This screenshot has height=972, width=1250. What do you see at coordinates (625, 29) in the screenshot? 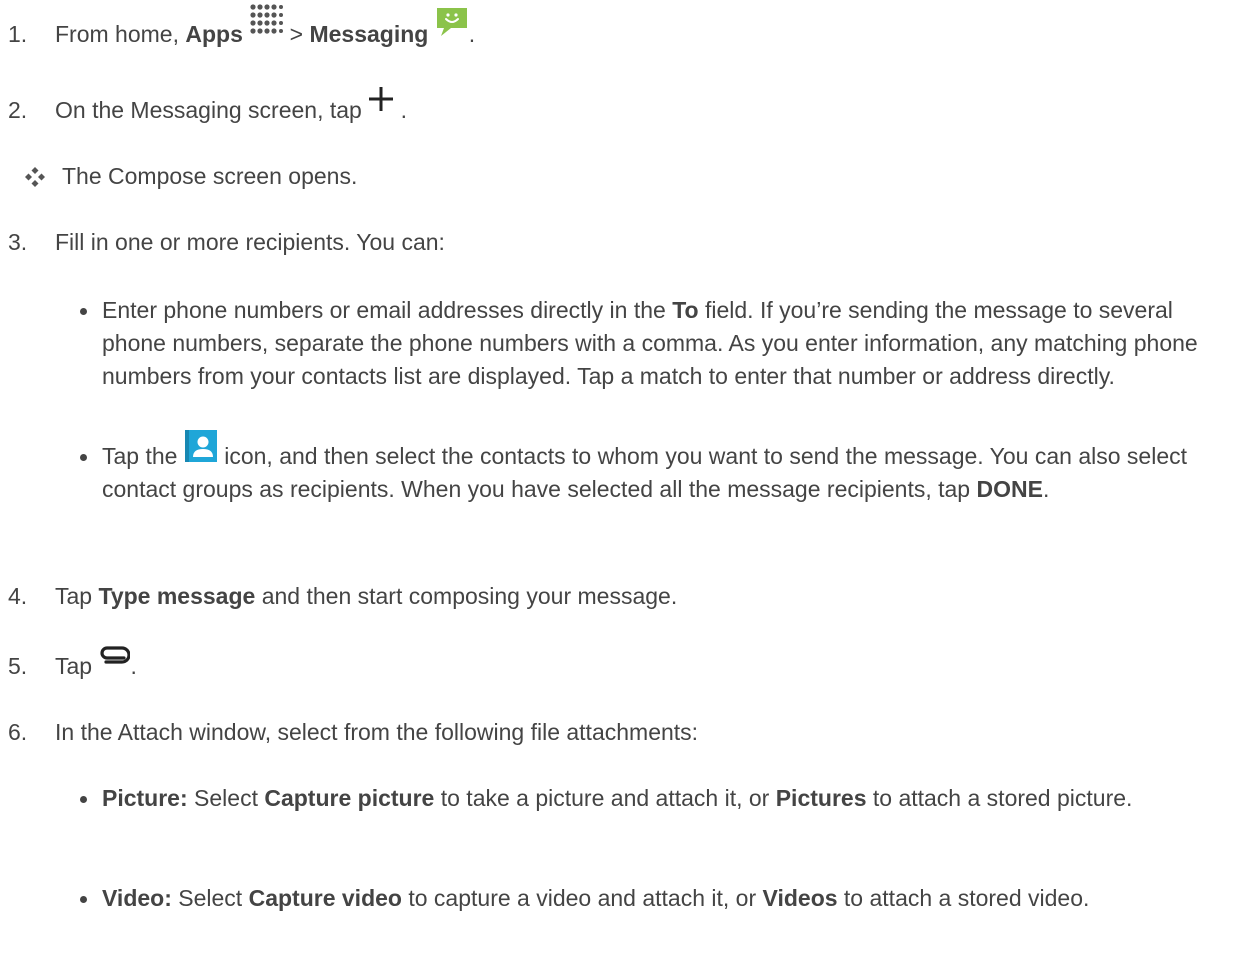
I see `step-1: 1. From home, Apps > Messaging .` at bounding box center [625, 29].